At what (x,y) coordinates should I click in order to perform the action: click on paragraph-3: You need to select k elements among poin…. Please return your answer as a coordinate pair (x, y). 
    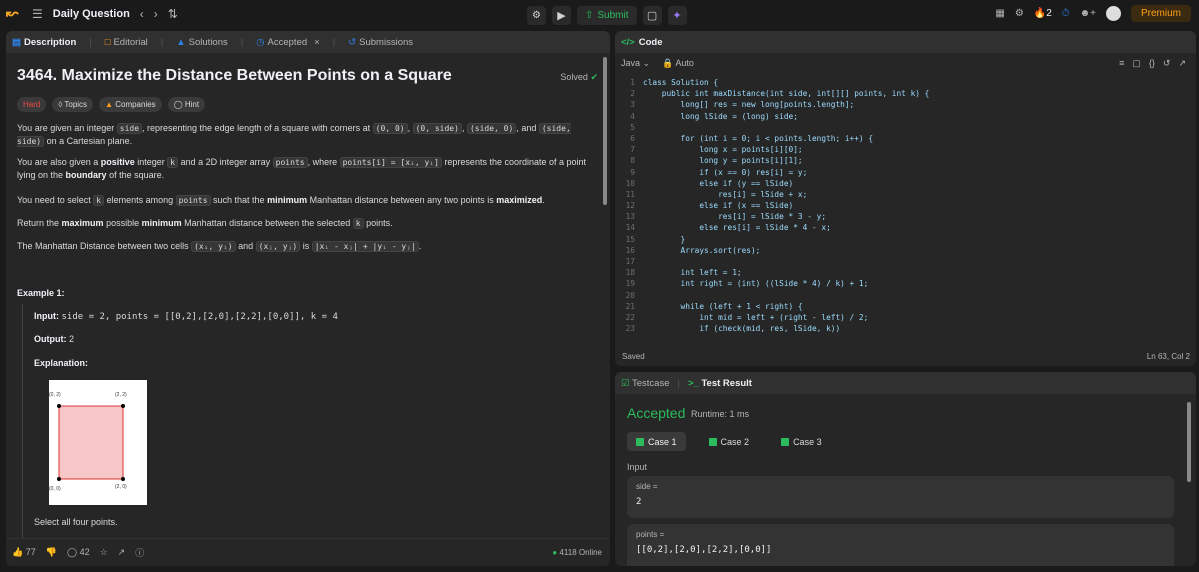
    Looking at the image, I should click on (306, 200).